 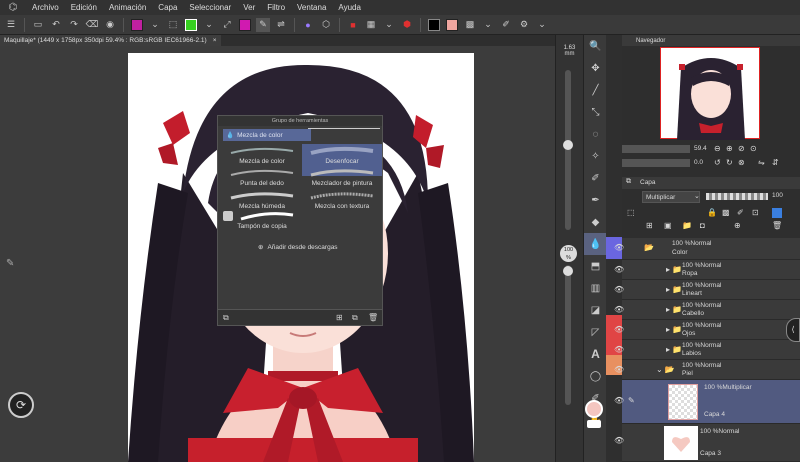 What do you see at coordinates (707, 402) in the screenshot?
I see `layer-item-selected: 👁 ✎ 100 %Multiplicar Capa 4` at bounding box center [707, 402].